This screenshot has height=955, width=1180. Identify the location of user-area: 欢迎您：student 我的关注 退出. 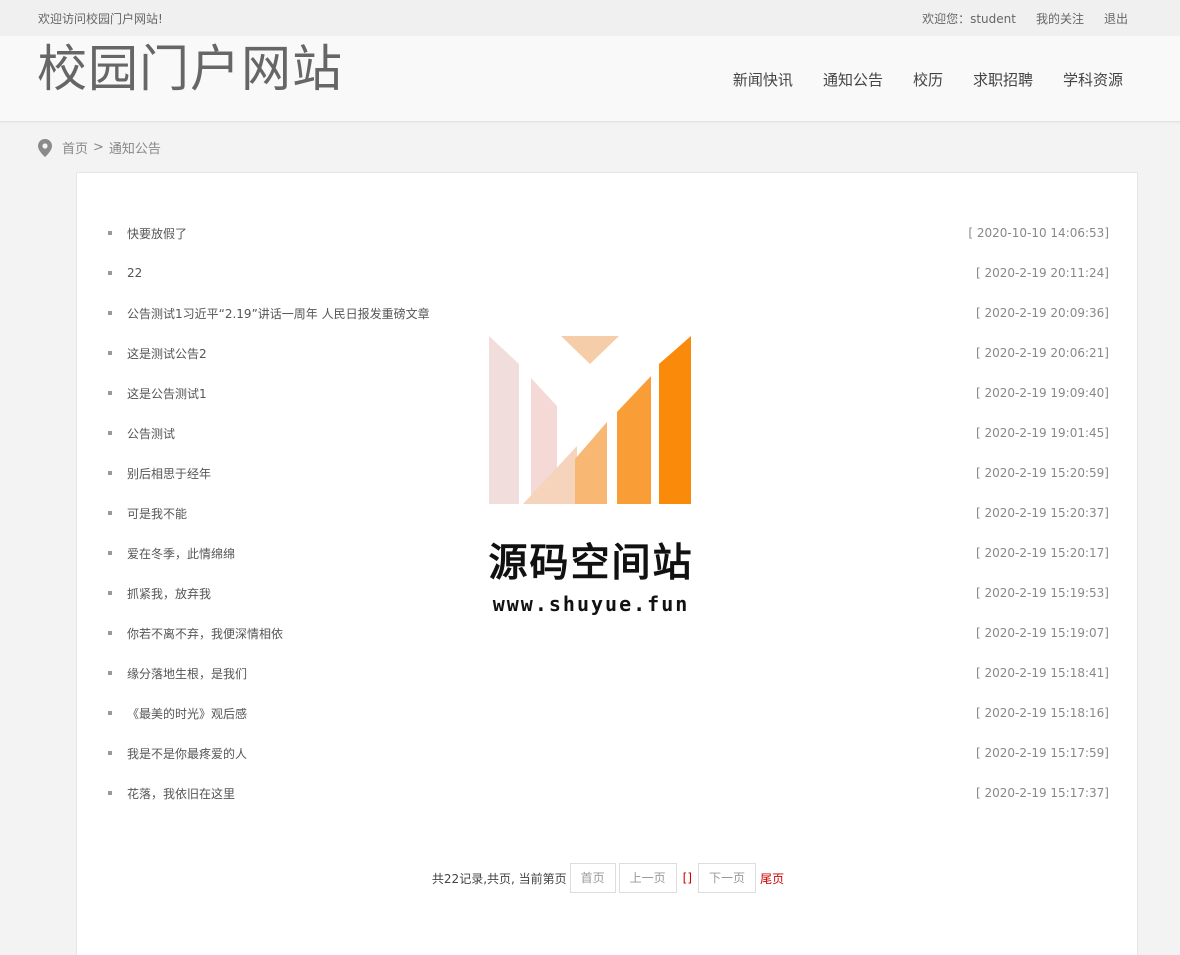
(1025, 18).